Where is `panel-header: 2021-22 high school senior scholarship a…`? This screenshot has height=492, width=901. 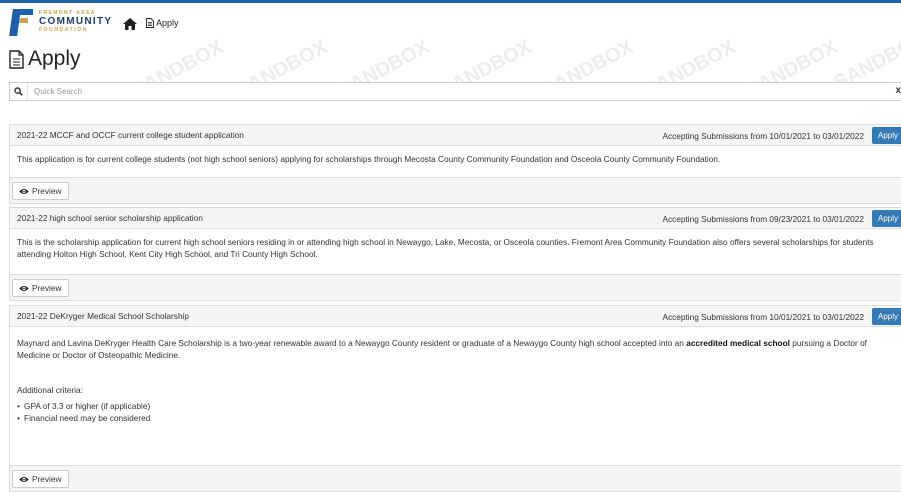
panel-header: 2021-22 high school senior scholarship a… is located at coordinates (455, 218).